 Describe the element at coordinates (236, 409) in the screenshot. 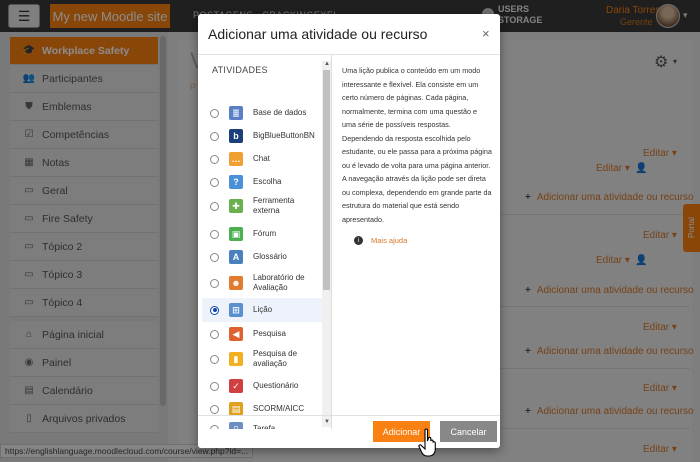

I see `scorm-icon: ▤` at that location.